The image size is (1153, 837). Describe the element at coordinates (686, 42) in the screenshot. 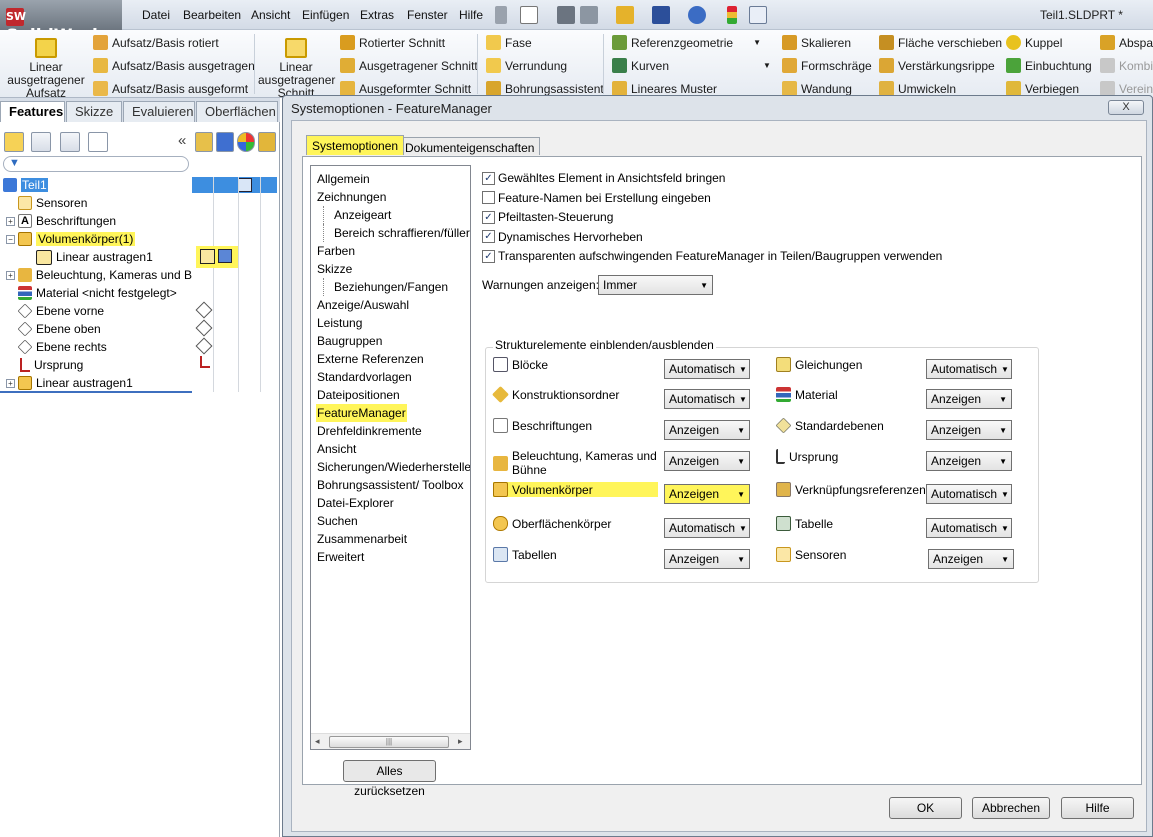

I see `reference-geometry-button: Referenzgeometrie ▼` at that location.